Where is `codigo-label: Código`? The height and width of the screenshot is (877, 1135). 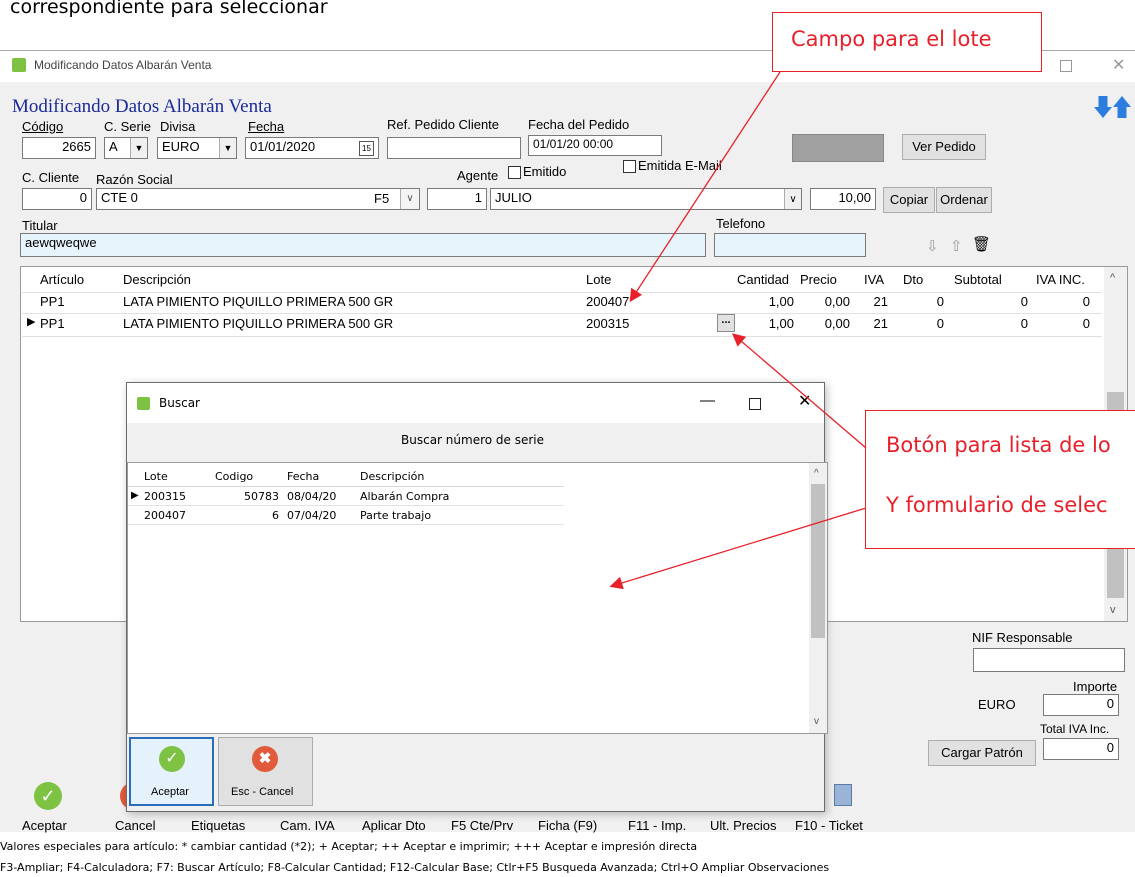
codigo-label: Código is located at coordinates (43, 126).